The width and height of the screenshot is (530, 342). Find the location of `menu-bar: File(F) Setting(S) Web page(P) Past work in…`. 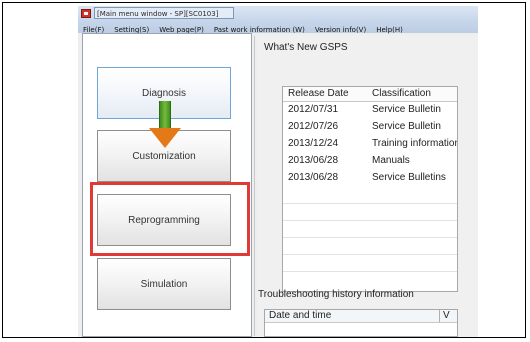

menu-bar: File(F) Setting(S) Web page(P) Past work in… is located at coordinates (278, 25).